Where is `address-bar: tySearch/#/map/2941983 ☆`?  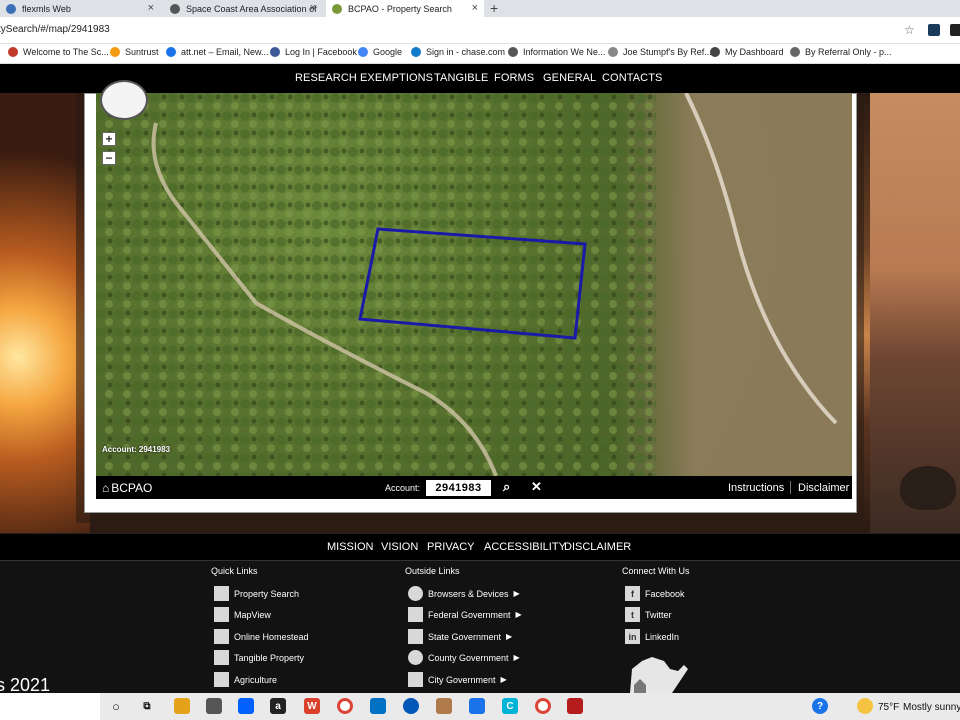 address-bar: tySearch/#/map/2941983 ☆ is located at coordinates (480, 30).